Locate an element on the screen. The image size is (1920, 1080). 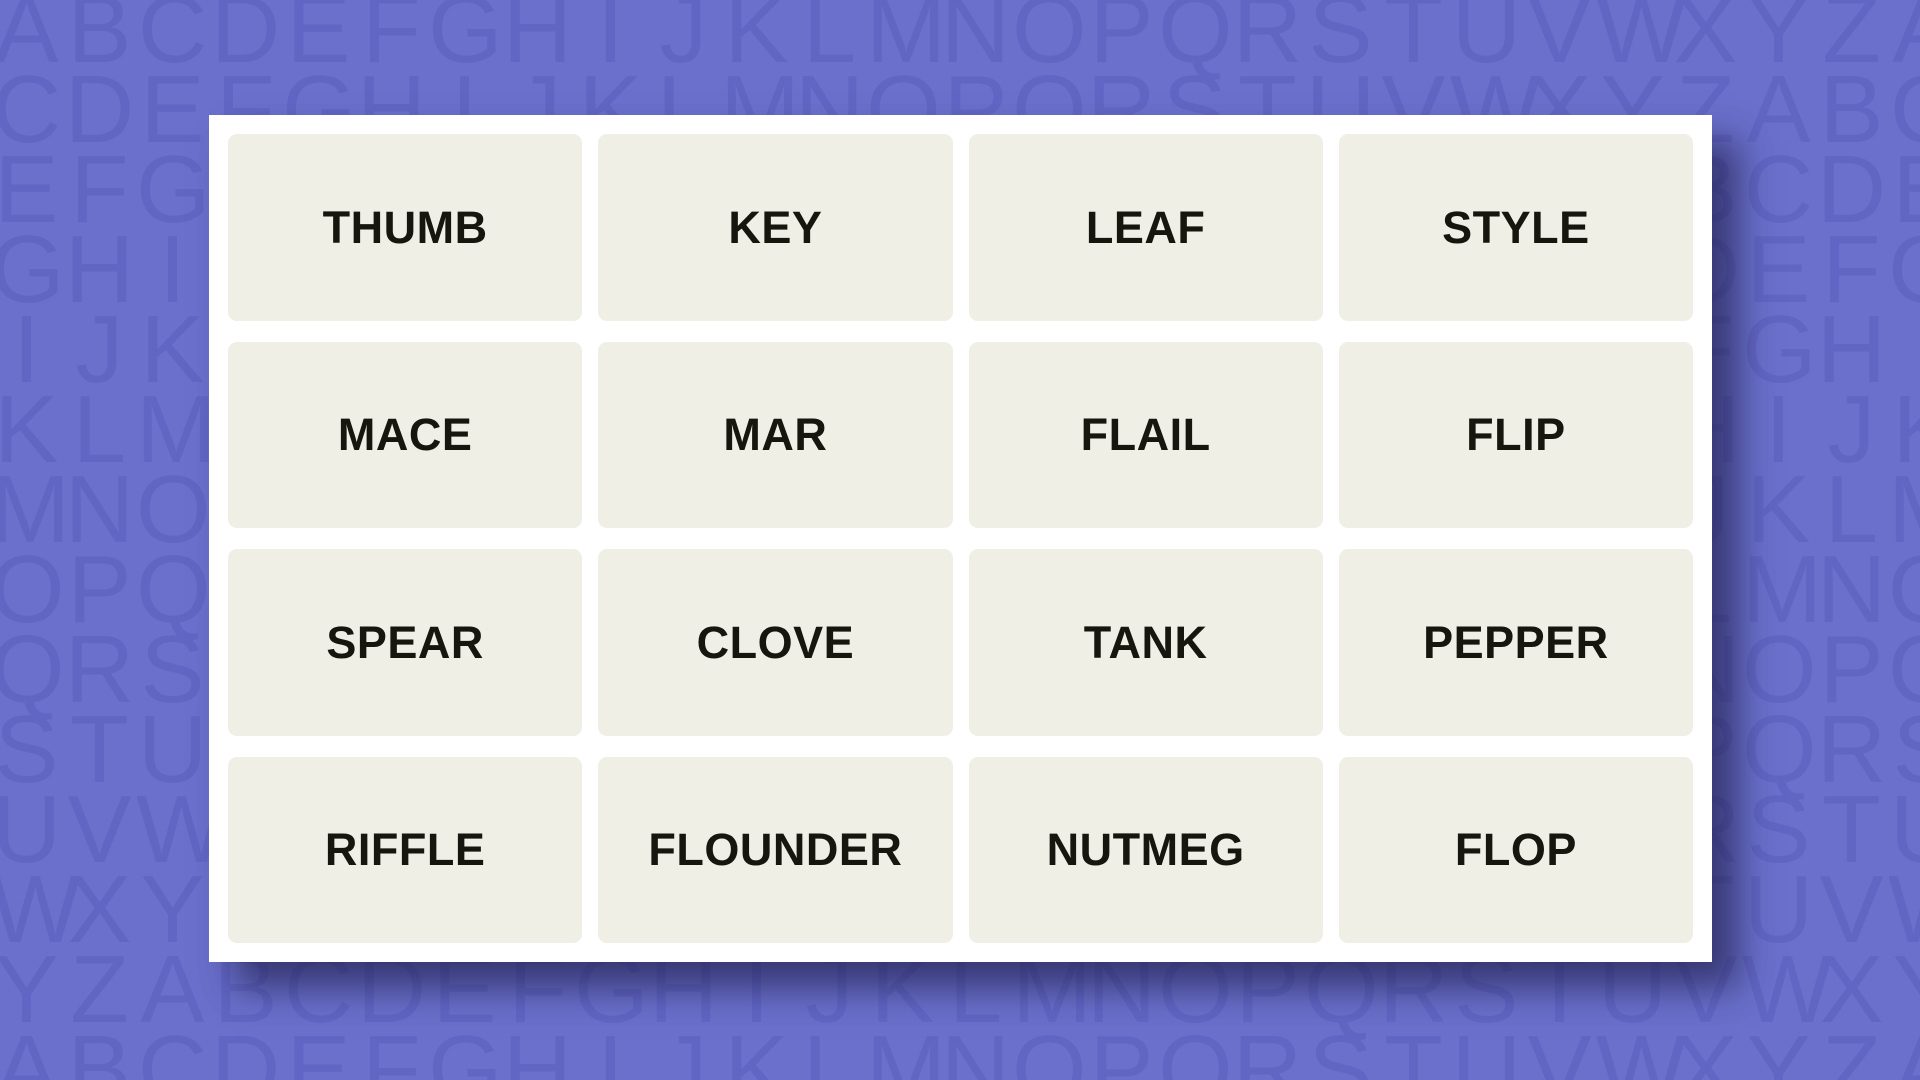
word-tile-label: FLIP is located at coordinates (1516, 435).